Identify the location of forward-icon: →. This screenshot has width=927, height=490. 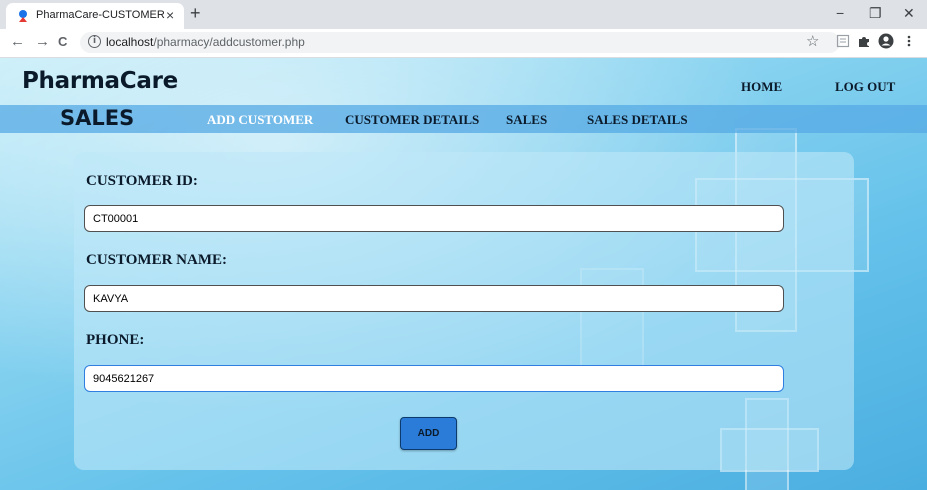
(42, 41).